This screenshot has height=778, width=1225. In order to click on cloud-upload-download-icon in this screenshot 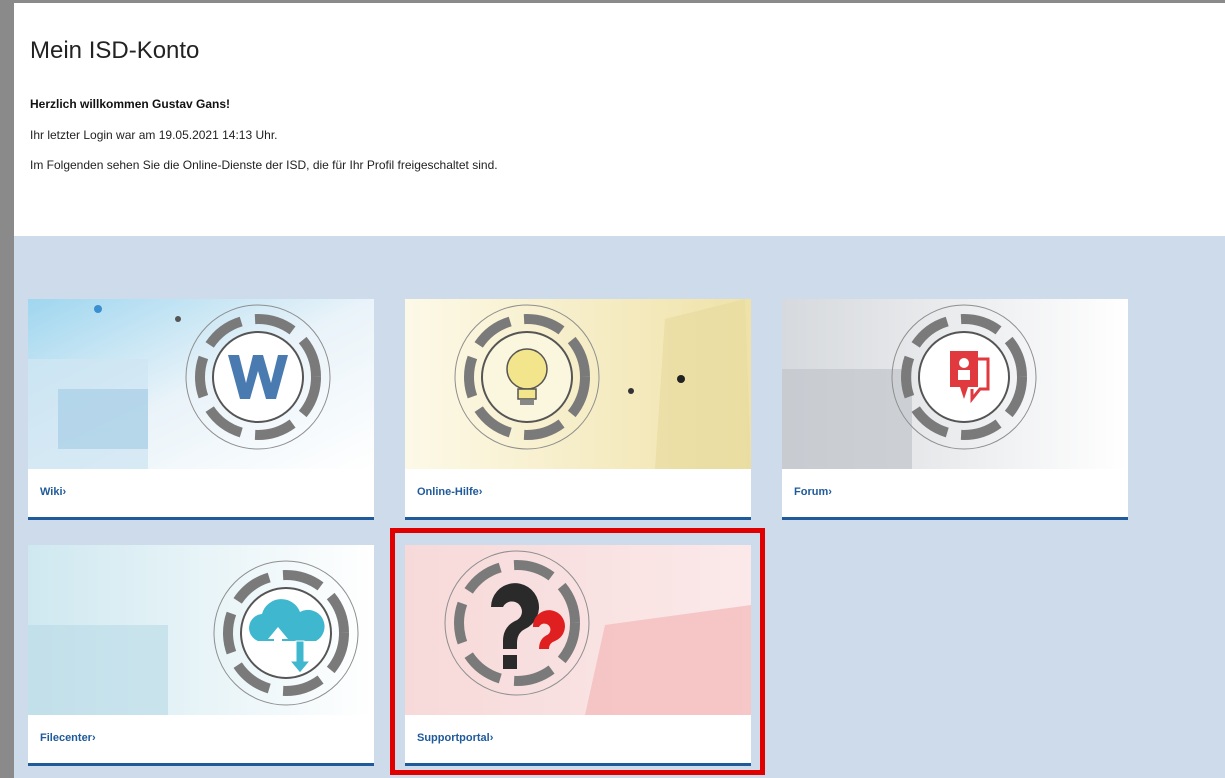, I will do `click(201, 630)`.